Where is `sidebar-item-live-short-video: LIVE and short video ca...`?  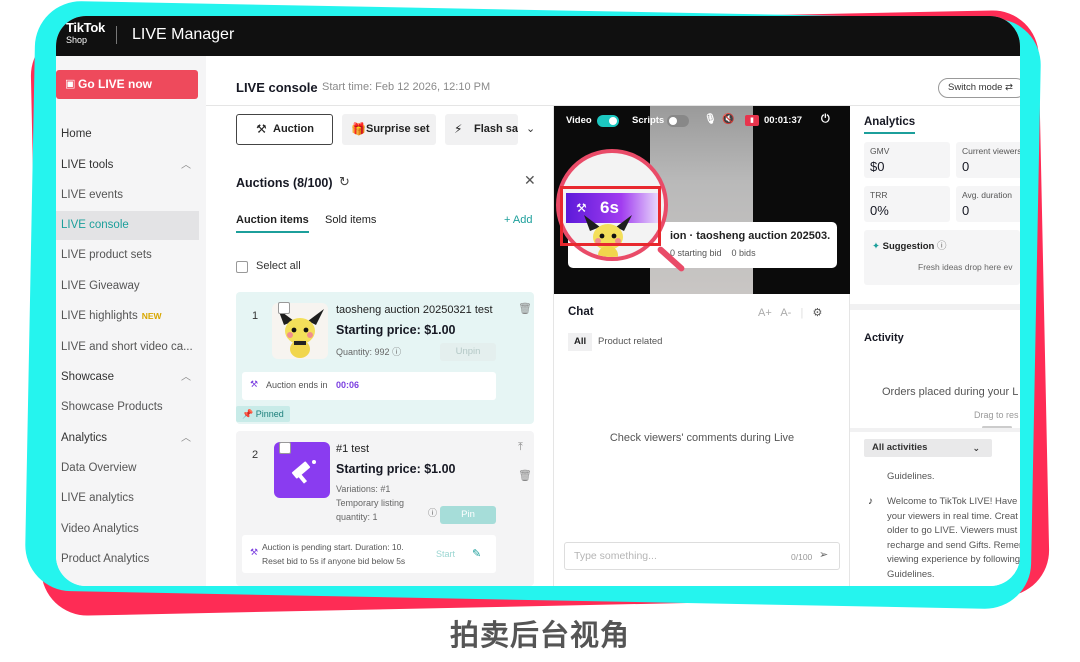
sidebar-item-live-short-video: LIVE and short video ca... is located at coordinates (127, 347).